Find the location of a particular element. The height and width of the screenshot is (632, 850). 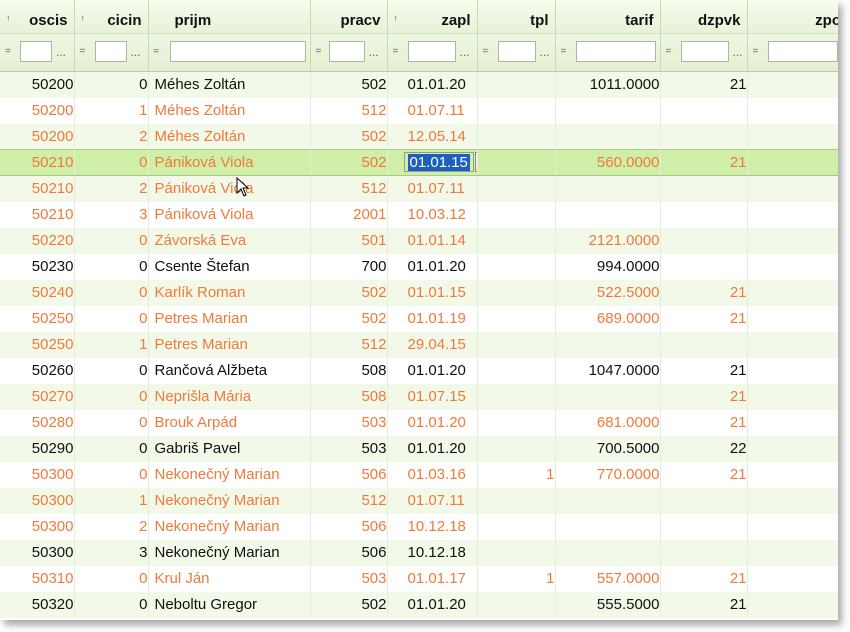

cell-cicin: 2 is located at coordinates (111, 188).